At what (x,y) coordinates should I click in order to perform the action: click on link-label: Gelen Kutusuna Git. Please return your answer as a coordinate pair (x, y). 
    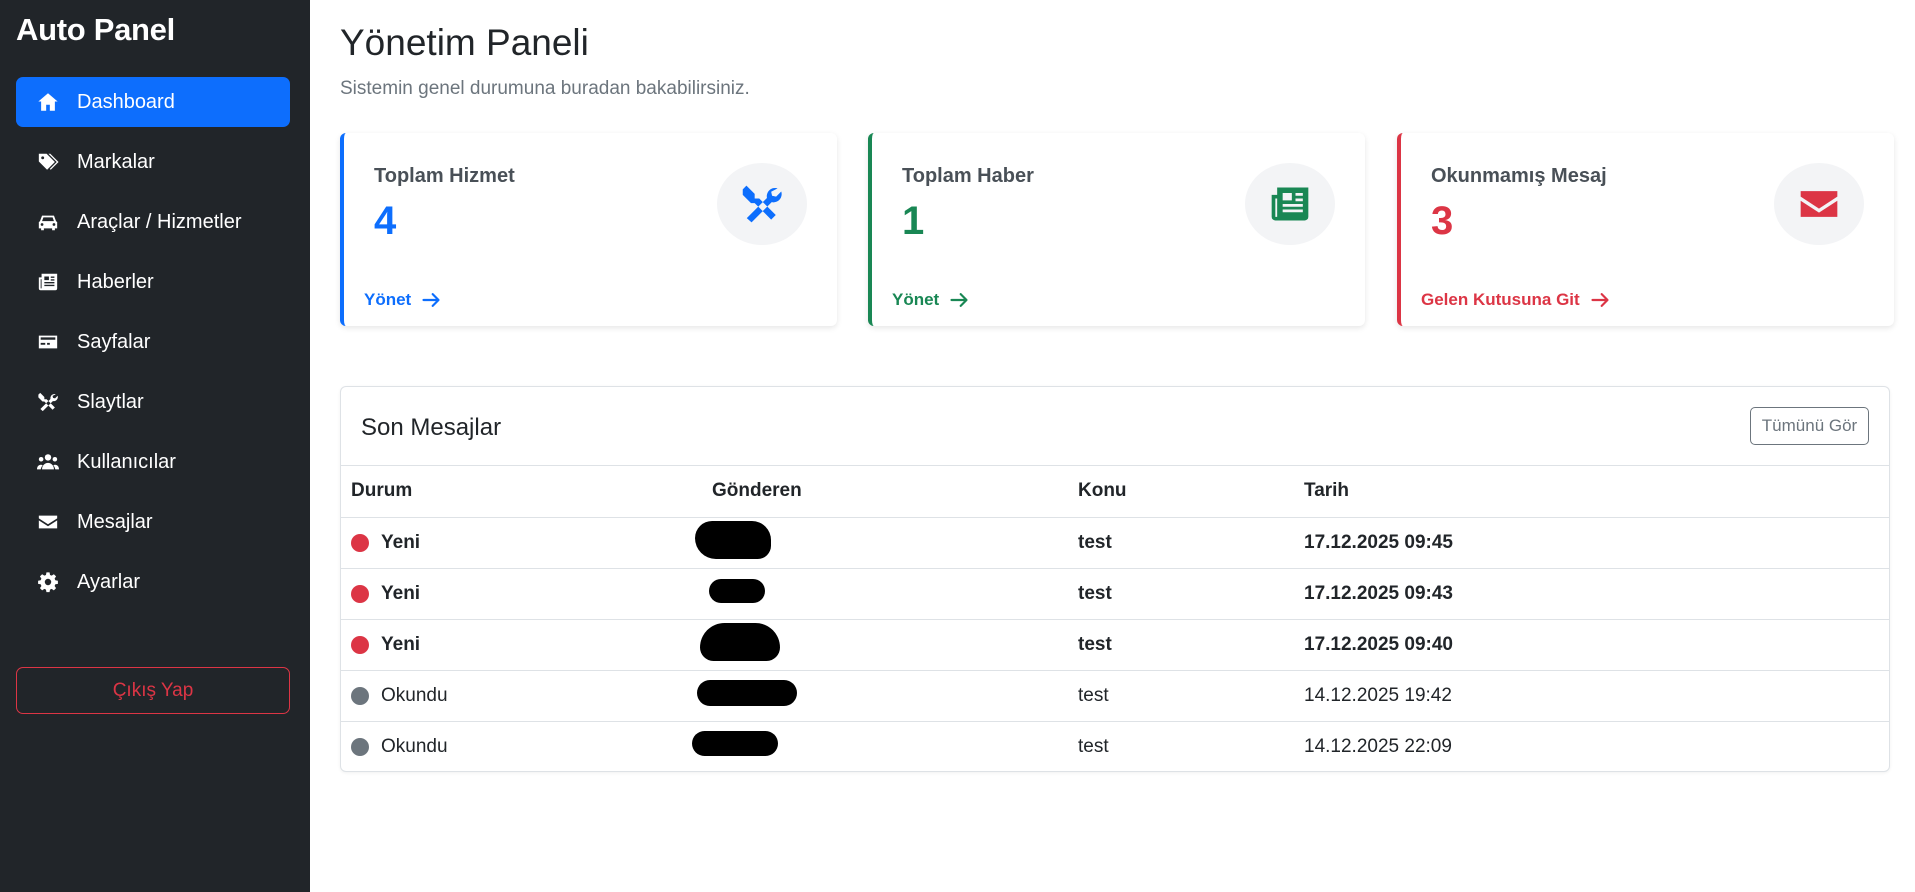
    Looking at the image, I should click on (1500, 299).